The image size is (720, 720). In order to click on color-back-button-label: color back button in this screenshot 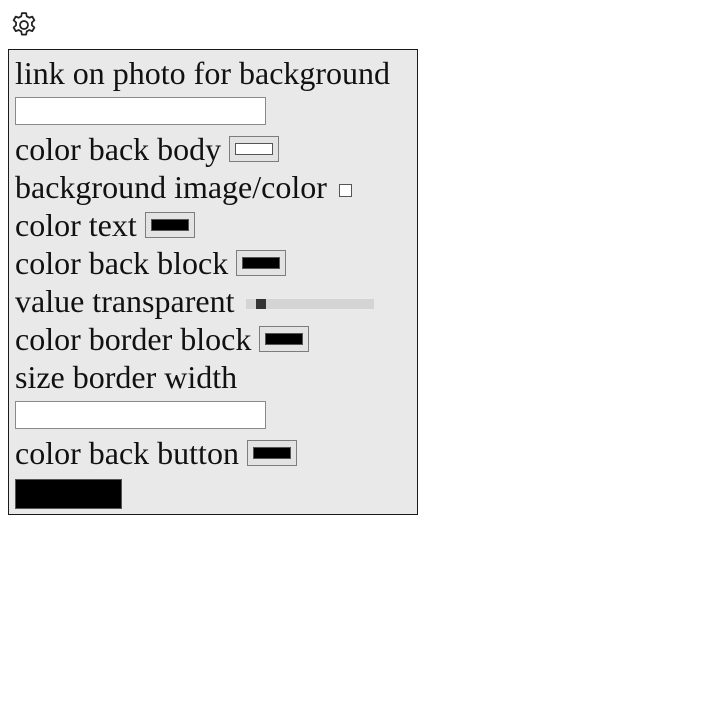, I will do `click(127, 453)`.